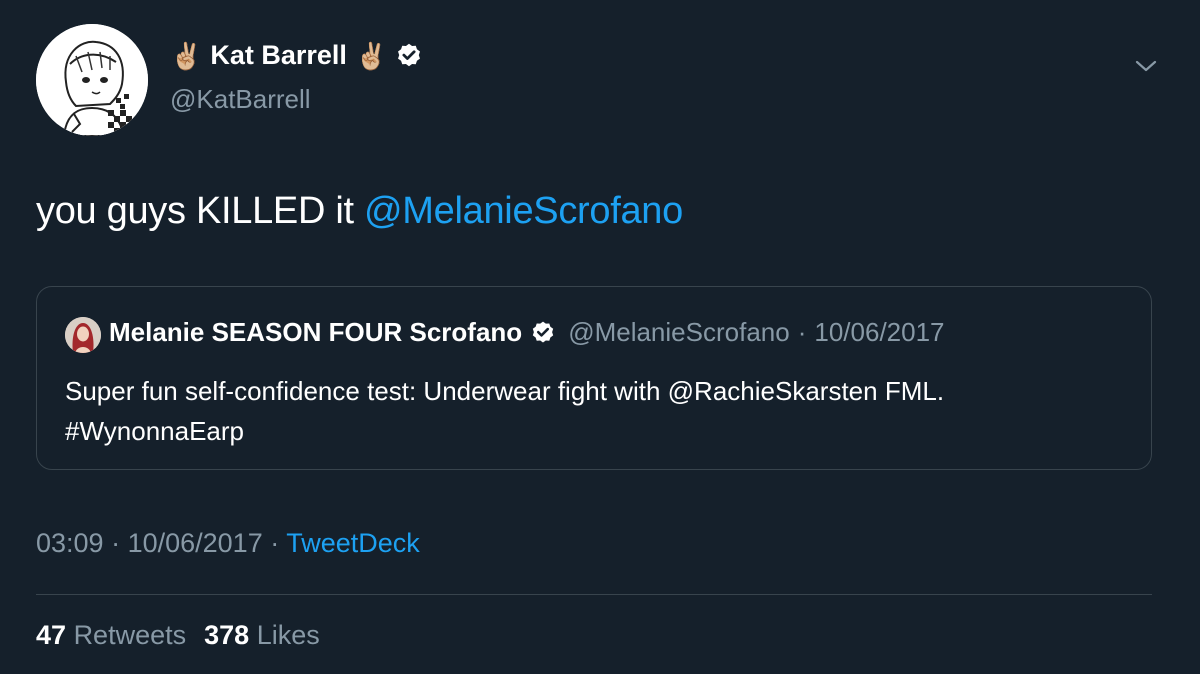 Image resolution: width=1200 pixels, height=674 pixels. Describe the element at coordinates (879, 332) in the screenshot. I see `quoted-date: 10/06/2017` at that location.